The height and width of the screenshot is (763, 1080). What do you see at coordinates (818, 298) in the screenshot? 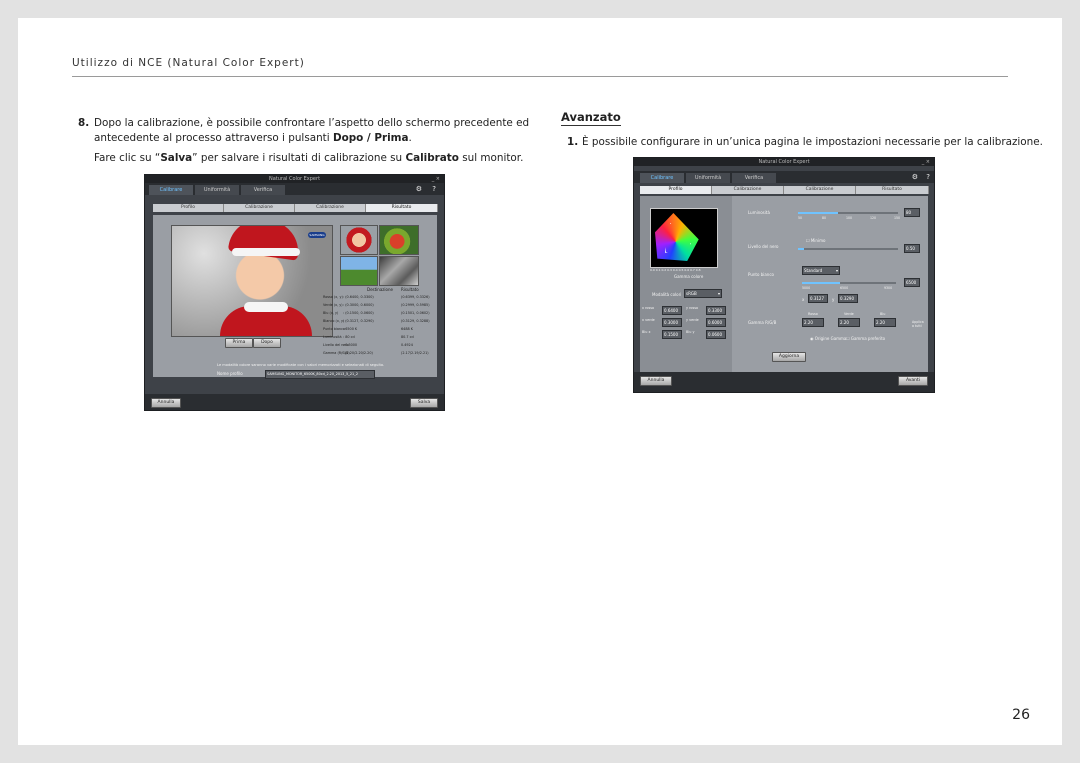
I see `white-x-input: 0.3127` at bounding box center [818, 298].